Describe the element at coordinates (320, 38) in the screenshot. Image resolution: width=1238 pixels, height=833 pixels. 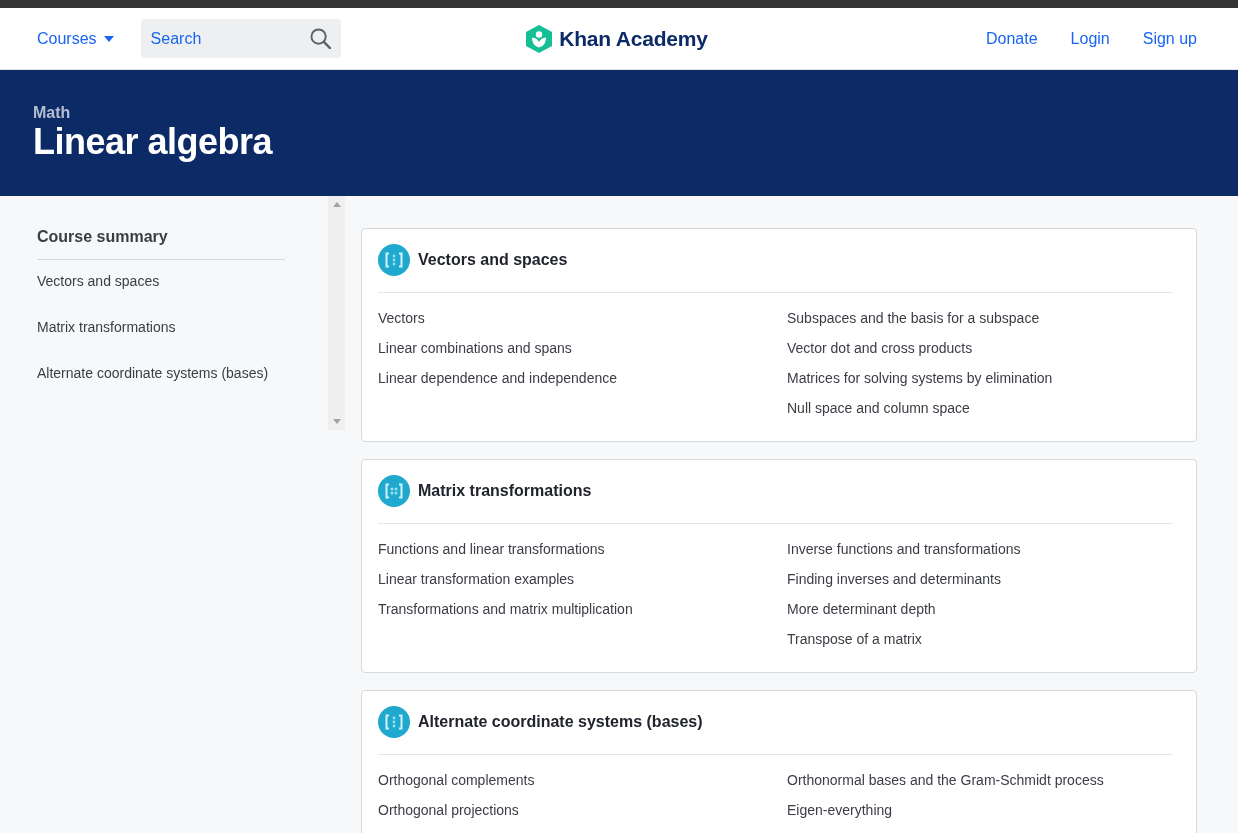
I see `search-icon` at that location.